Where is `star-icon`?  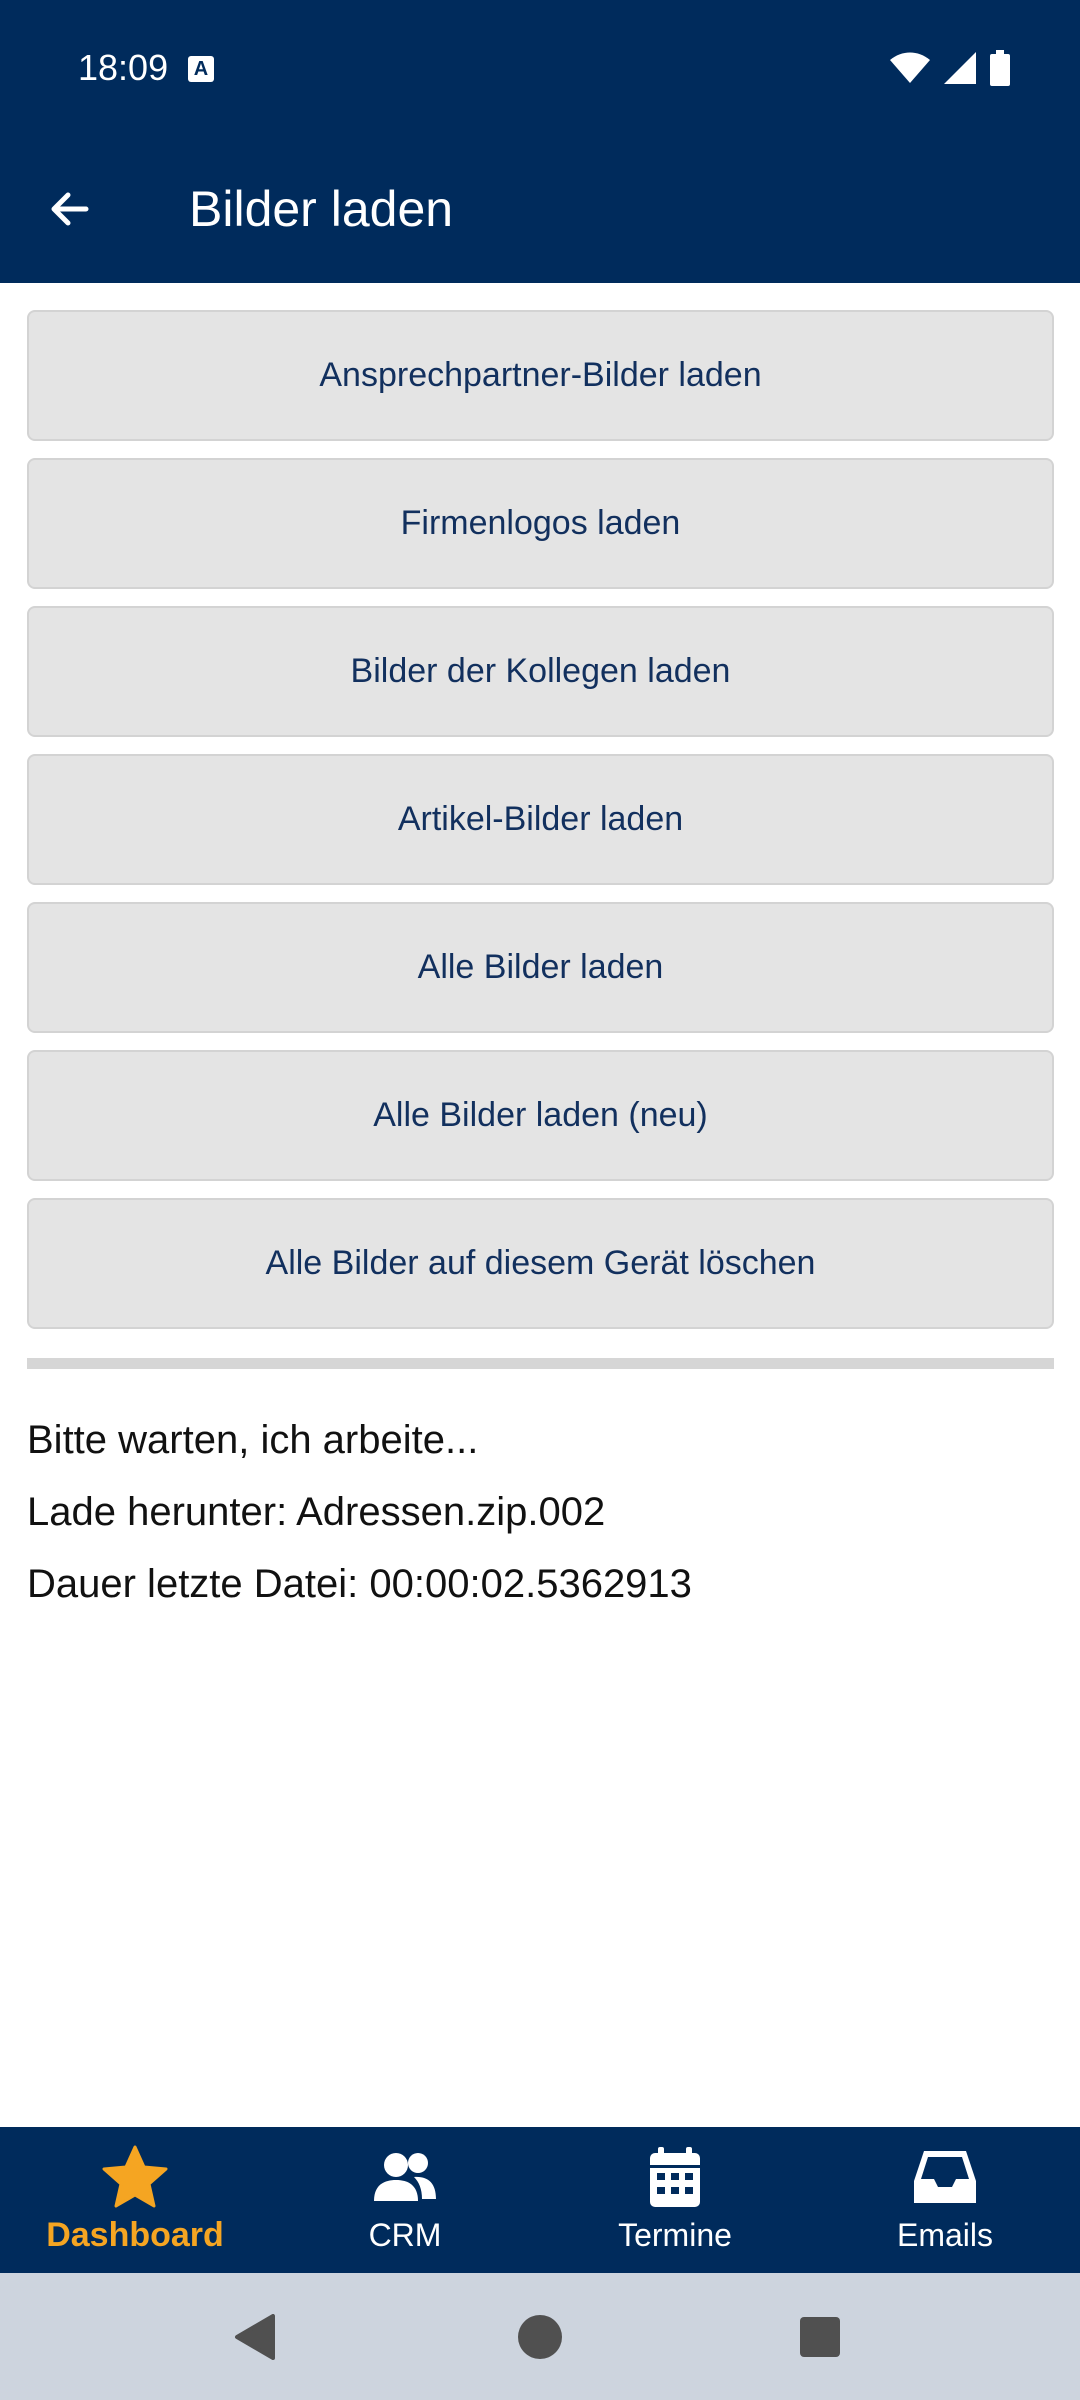 star-icon is located at coordinates (135, 2176).